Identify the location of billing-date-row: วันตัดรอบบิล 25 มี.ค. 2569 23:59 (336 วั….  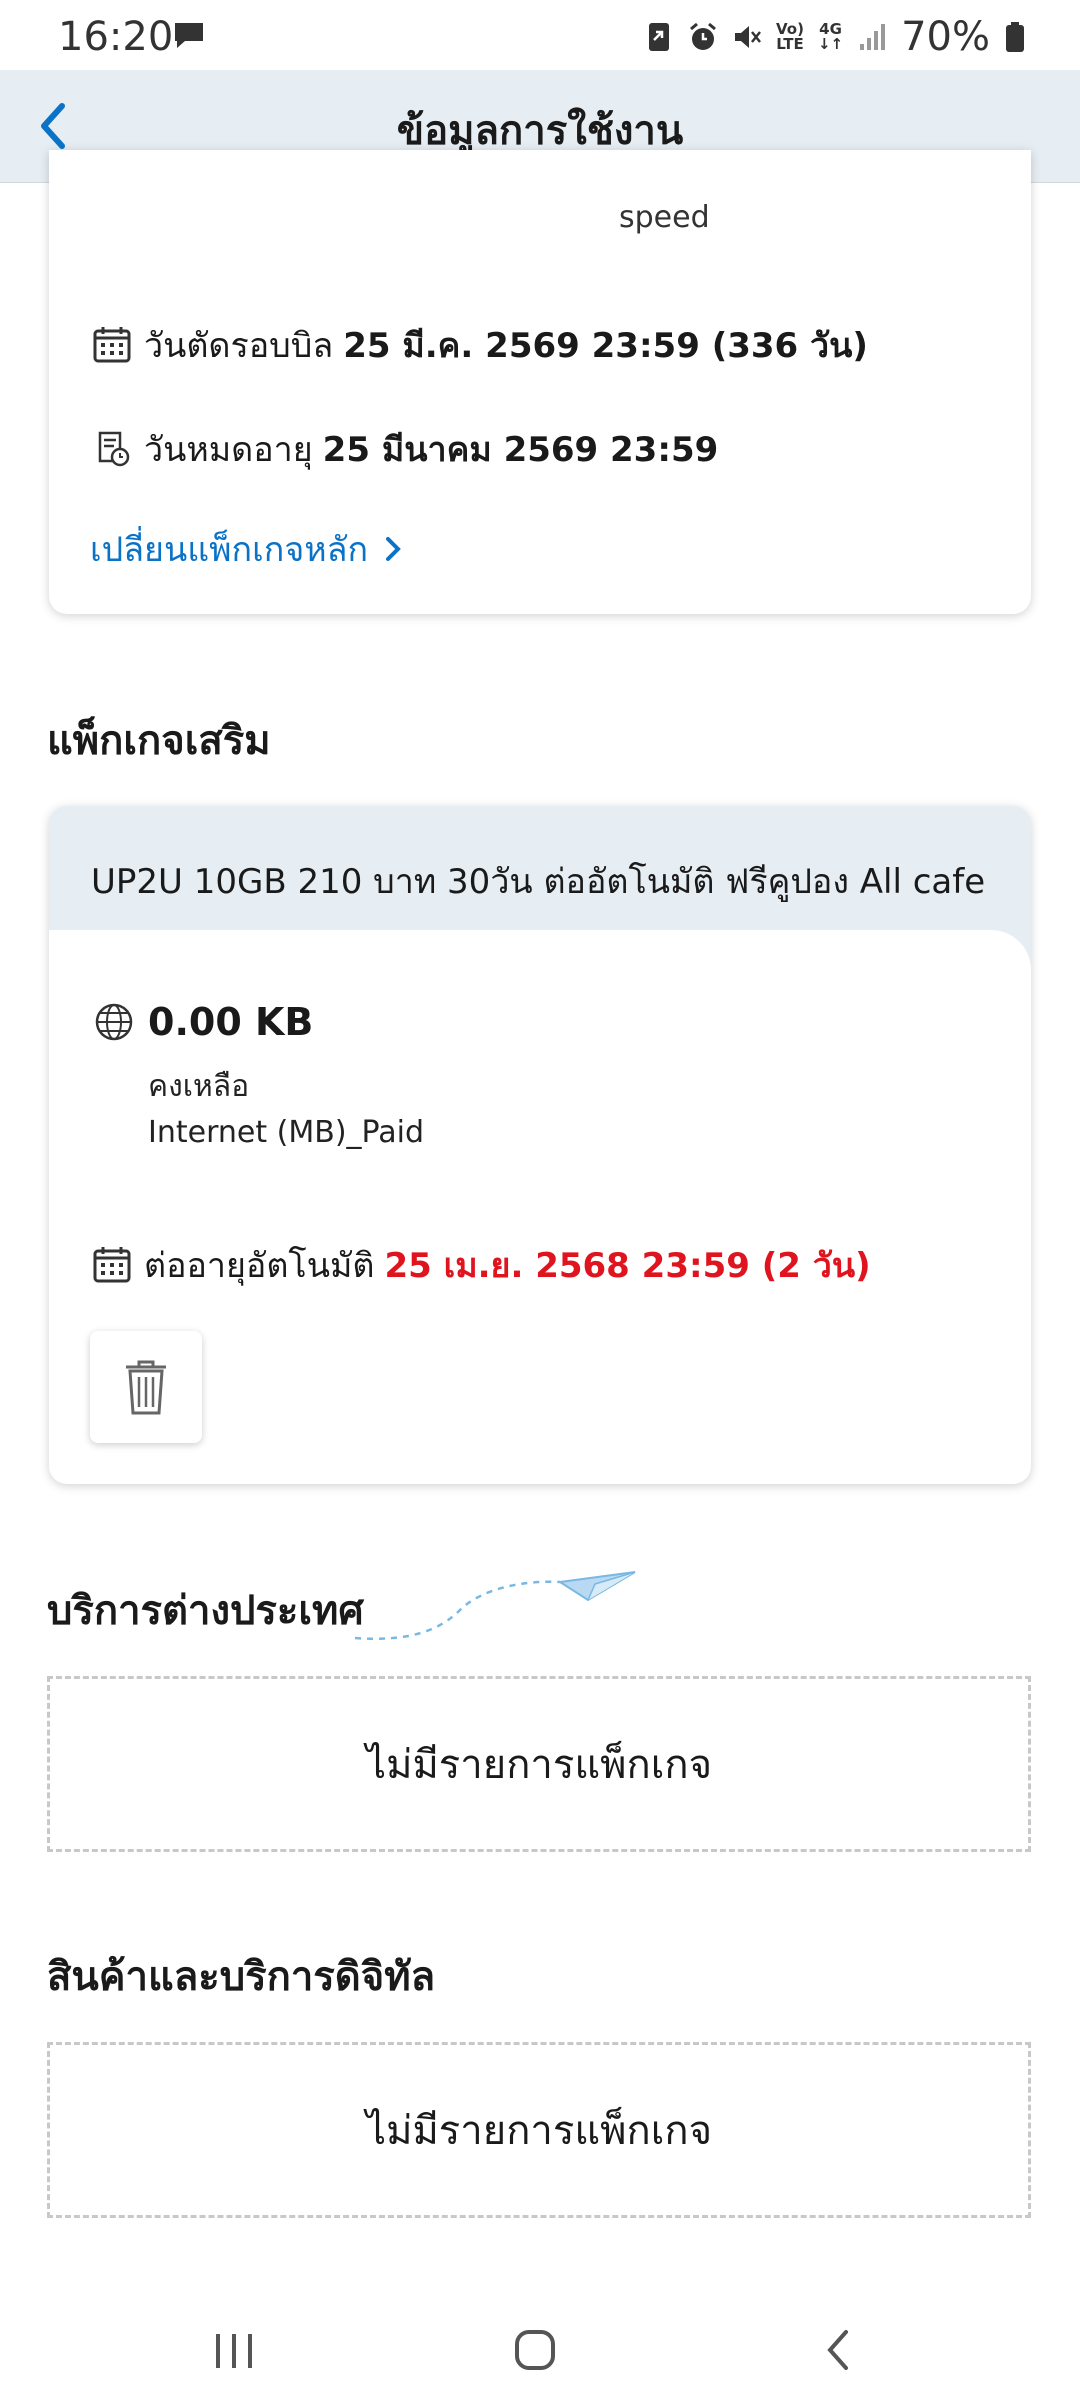
(480, 345).